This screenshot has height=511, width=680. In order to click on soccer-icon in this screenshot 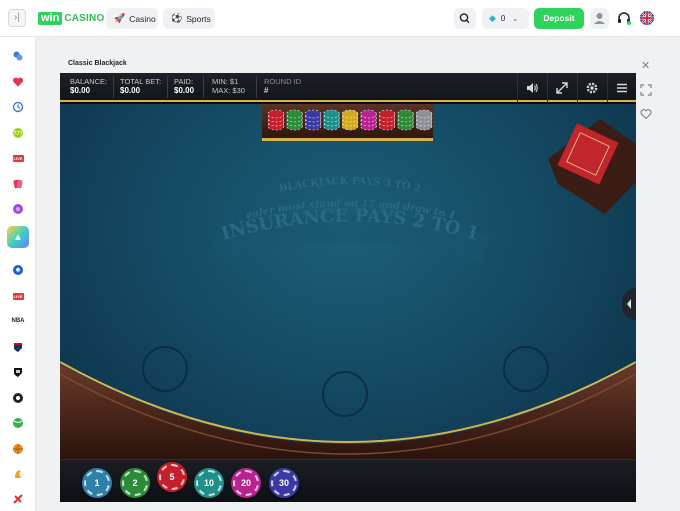, I will do `click(18, 270)`.